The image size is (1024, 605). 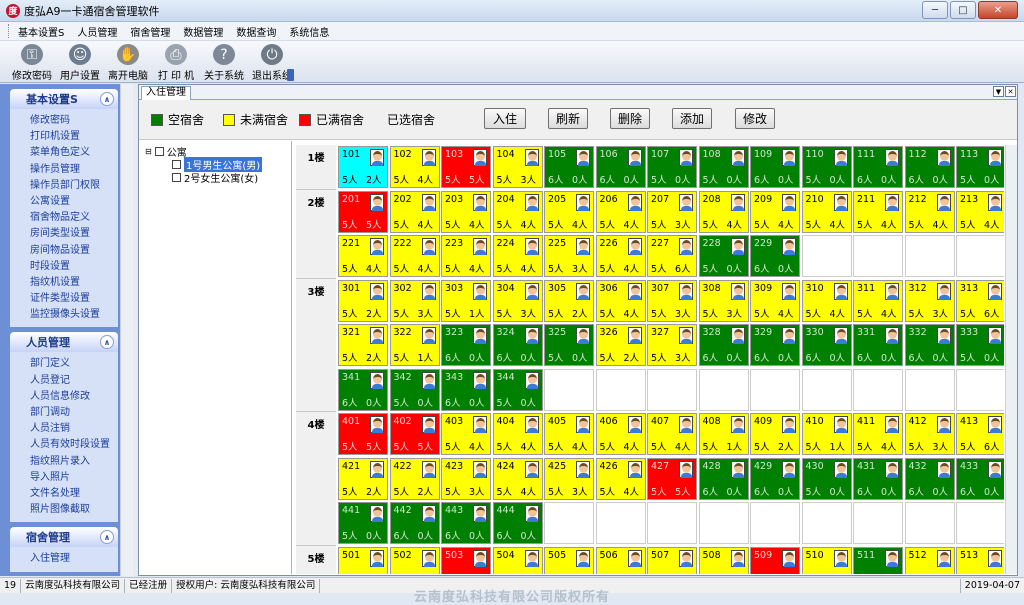 I want to click on sidebar-item: 部门定义, so click(x=74, y=364).